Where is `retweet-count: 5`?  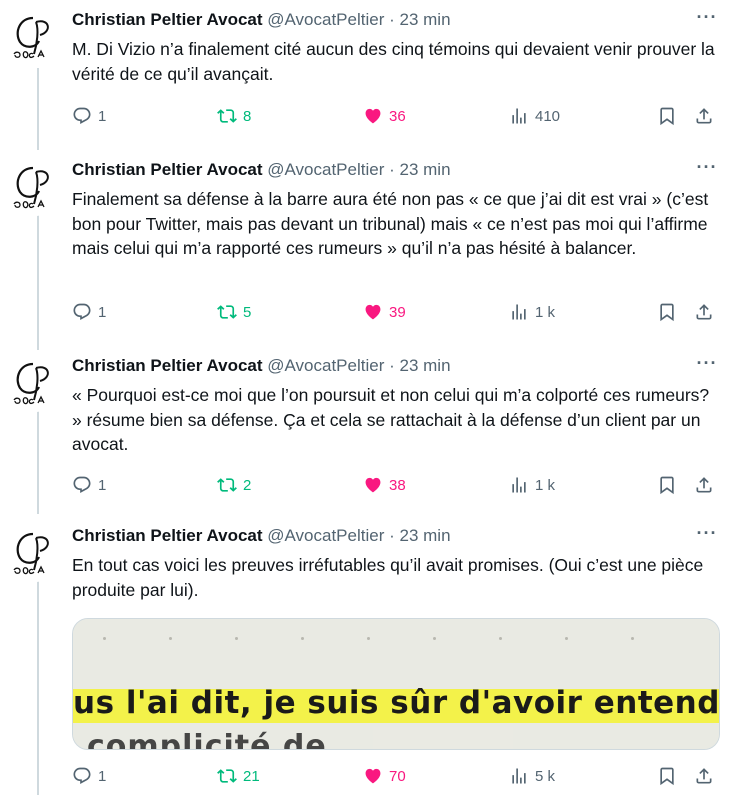 retweet-count: 5 is located at coordinates (247, 312).